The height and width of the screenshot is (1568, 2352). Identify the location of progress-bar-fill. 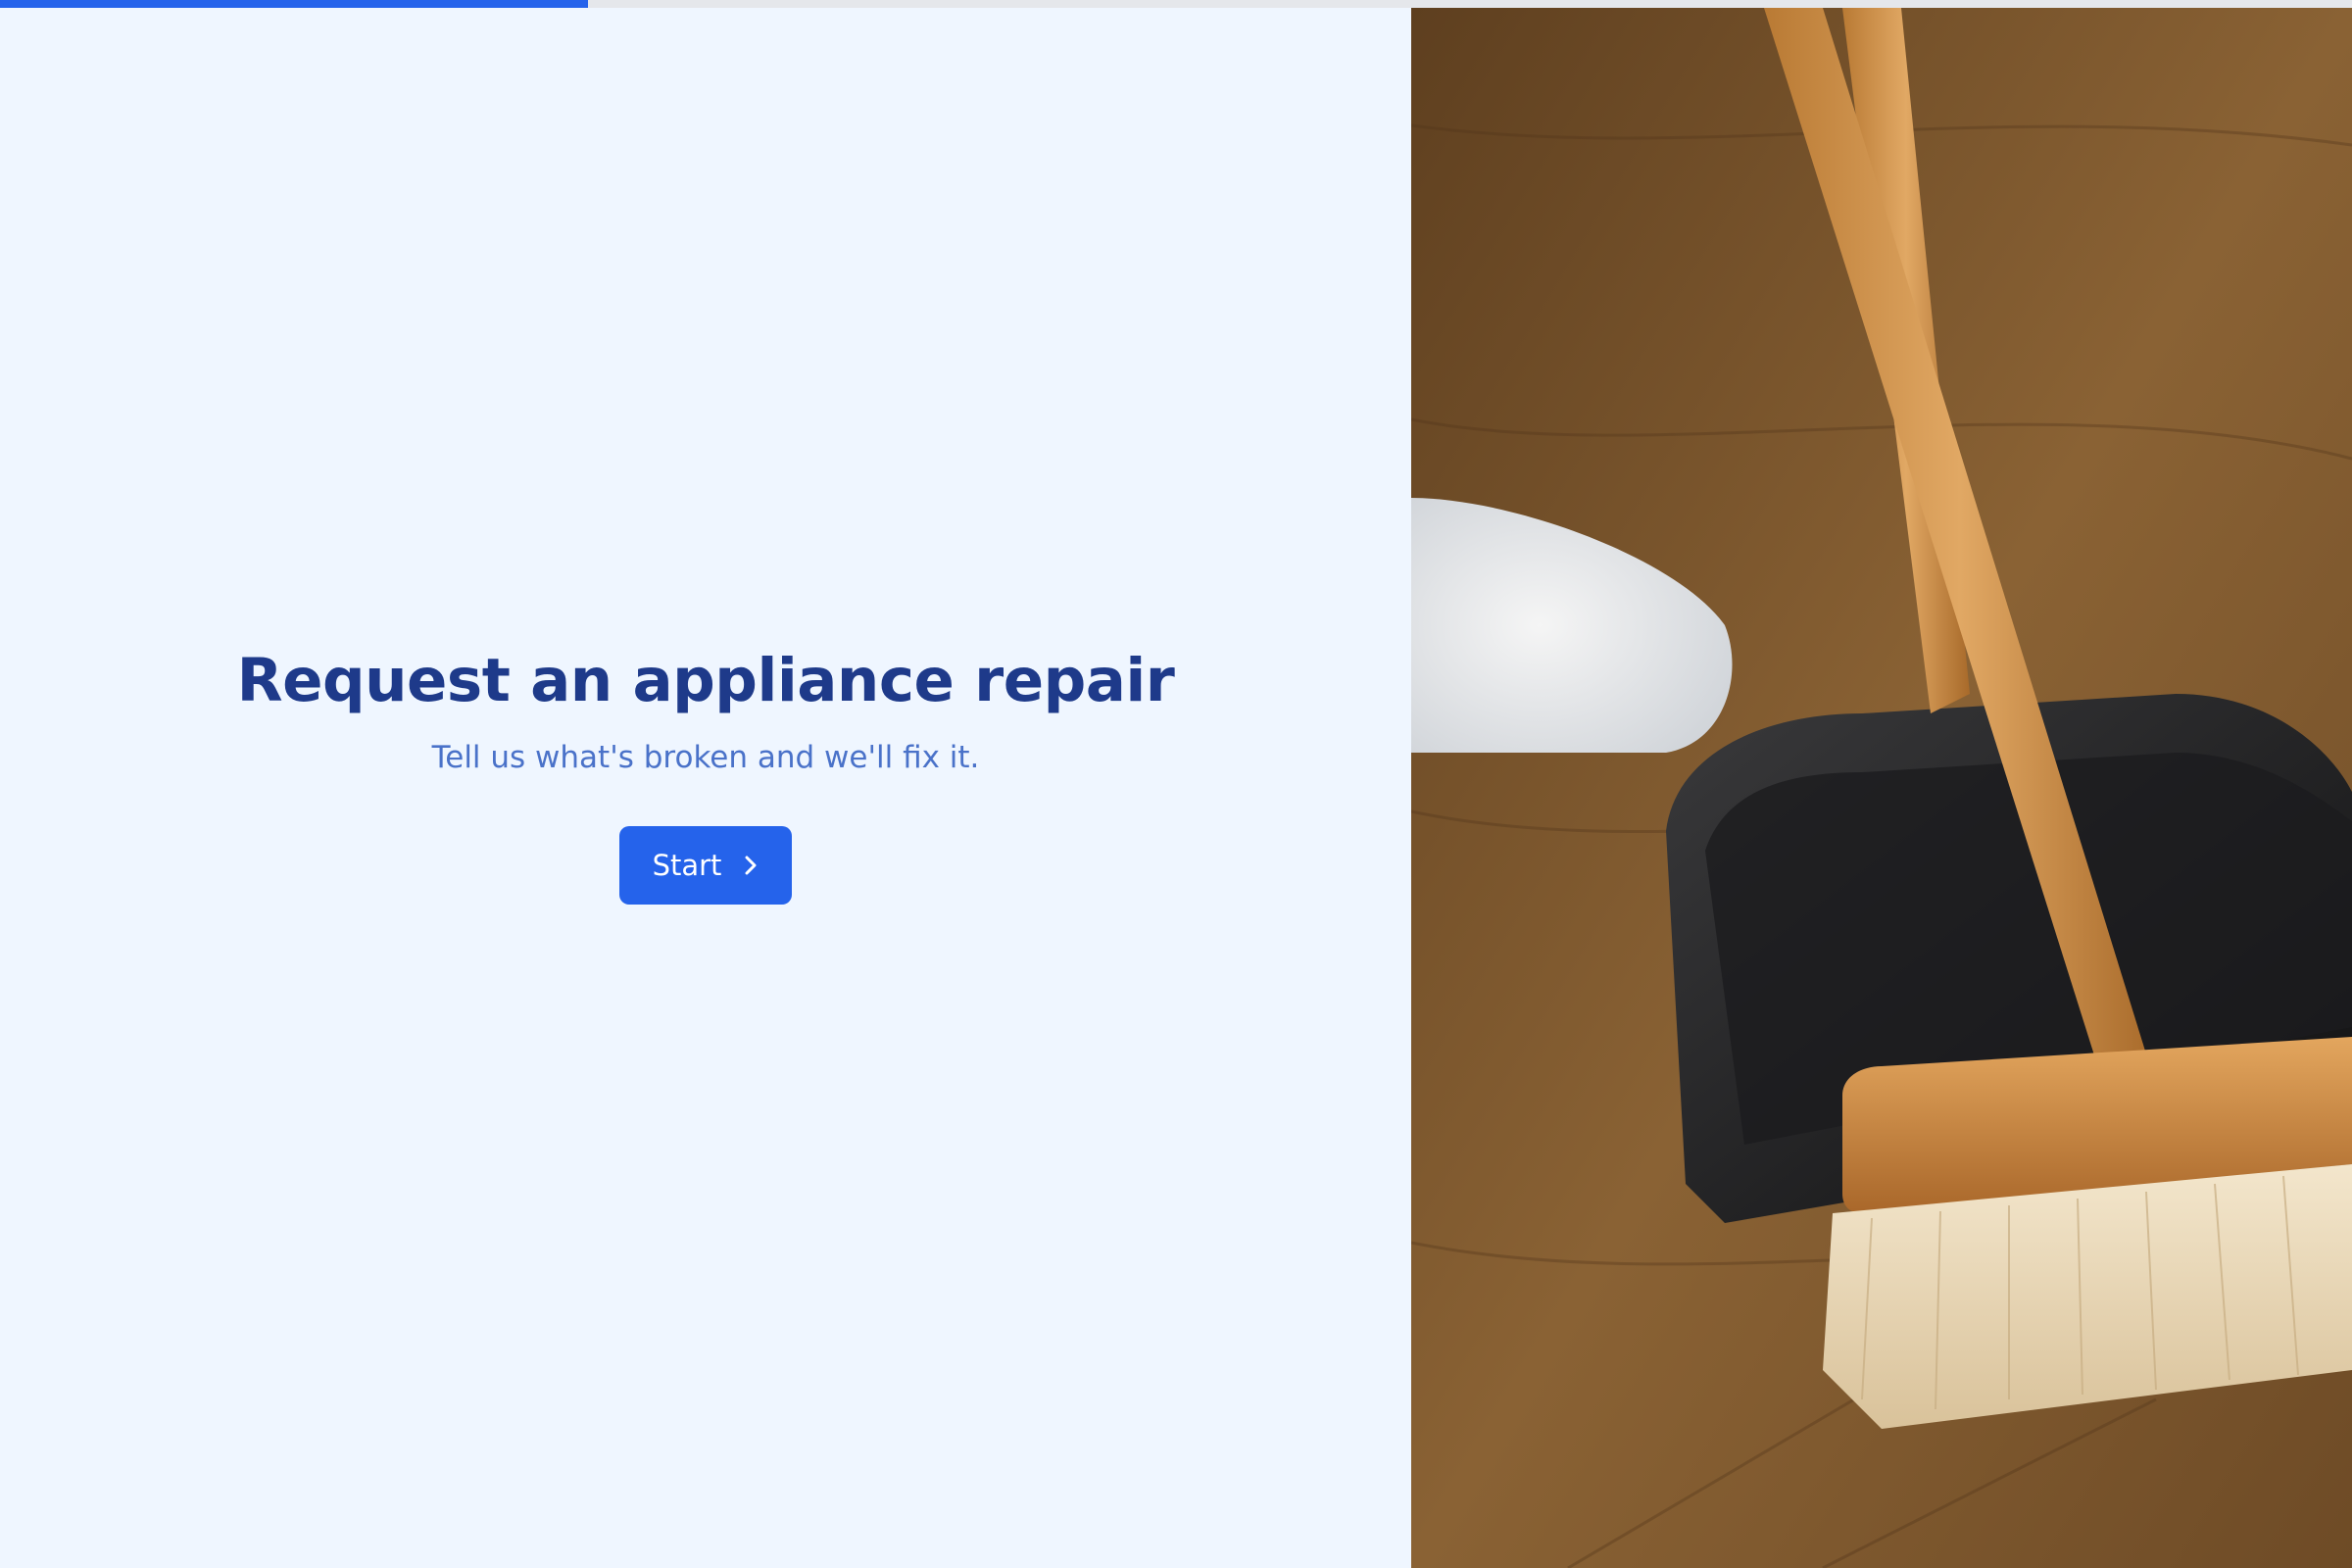
(294, 4).